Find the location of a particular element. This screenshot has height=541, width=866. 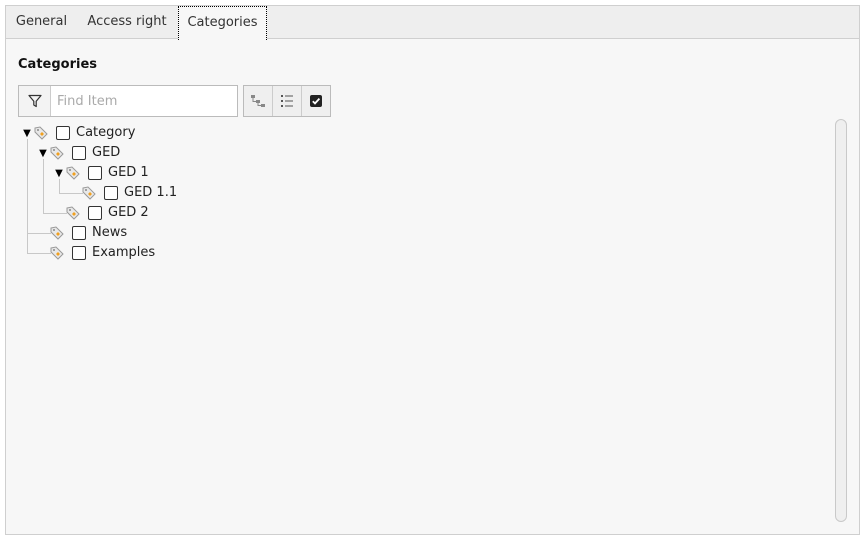

search-box is located at coordinates (132, 101).